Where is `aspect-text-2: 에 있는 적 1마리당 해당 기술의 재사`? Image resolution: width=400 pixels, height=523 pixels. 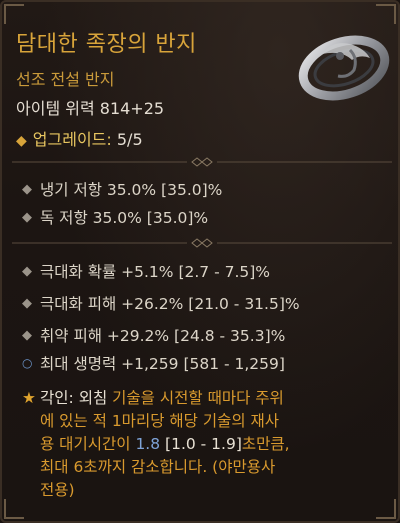
aspect-text-2: 에 있는 적 1마리당 해당 기술의 재사 is located at coordinates (160, 421).